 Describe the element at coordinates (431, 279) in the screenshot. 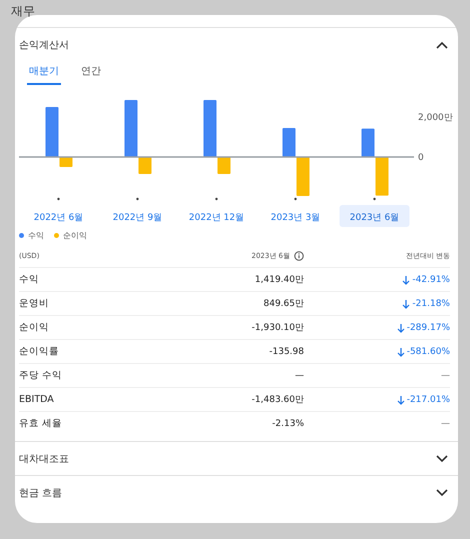

I see `table-cell: -42.91%` at that location.